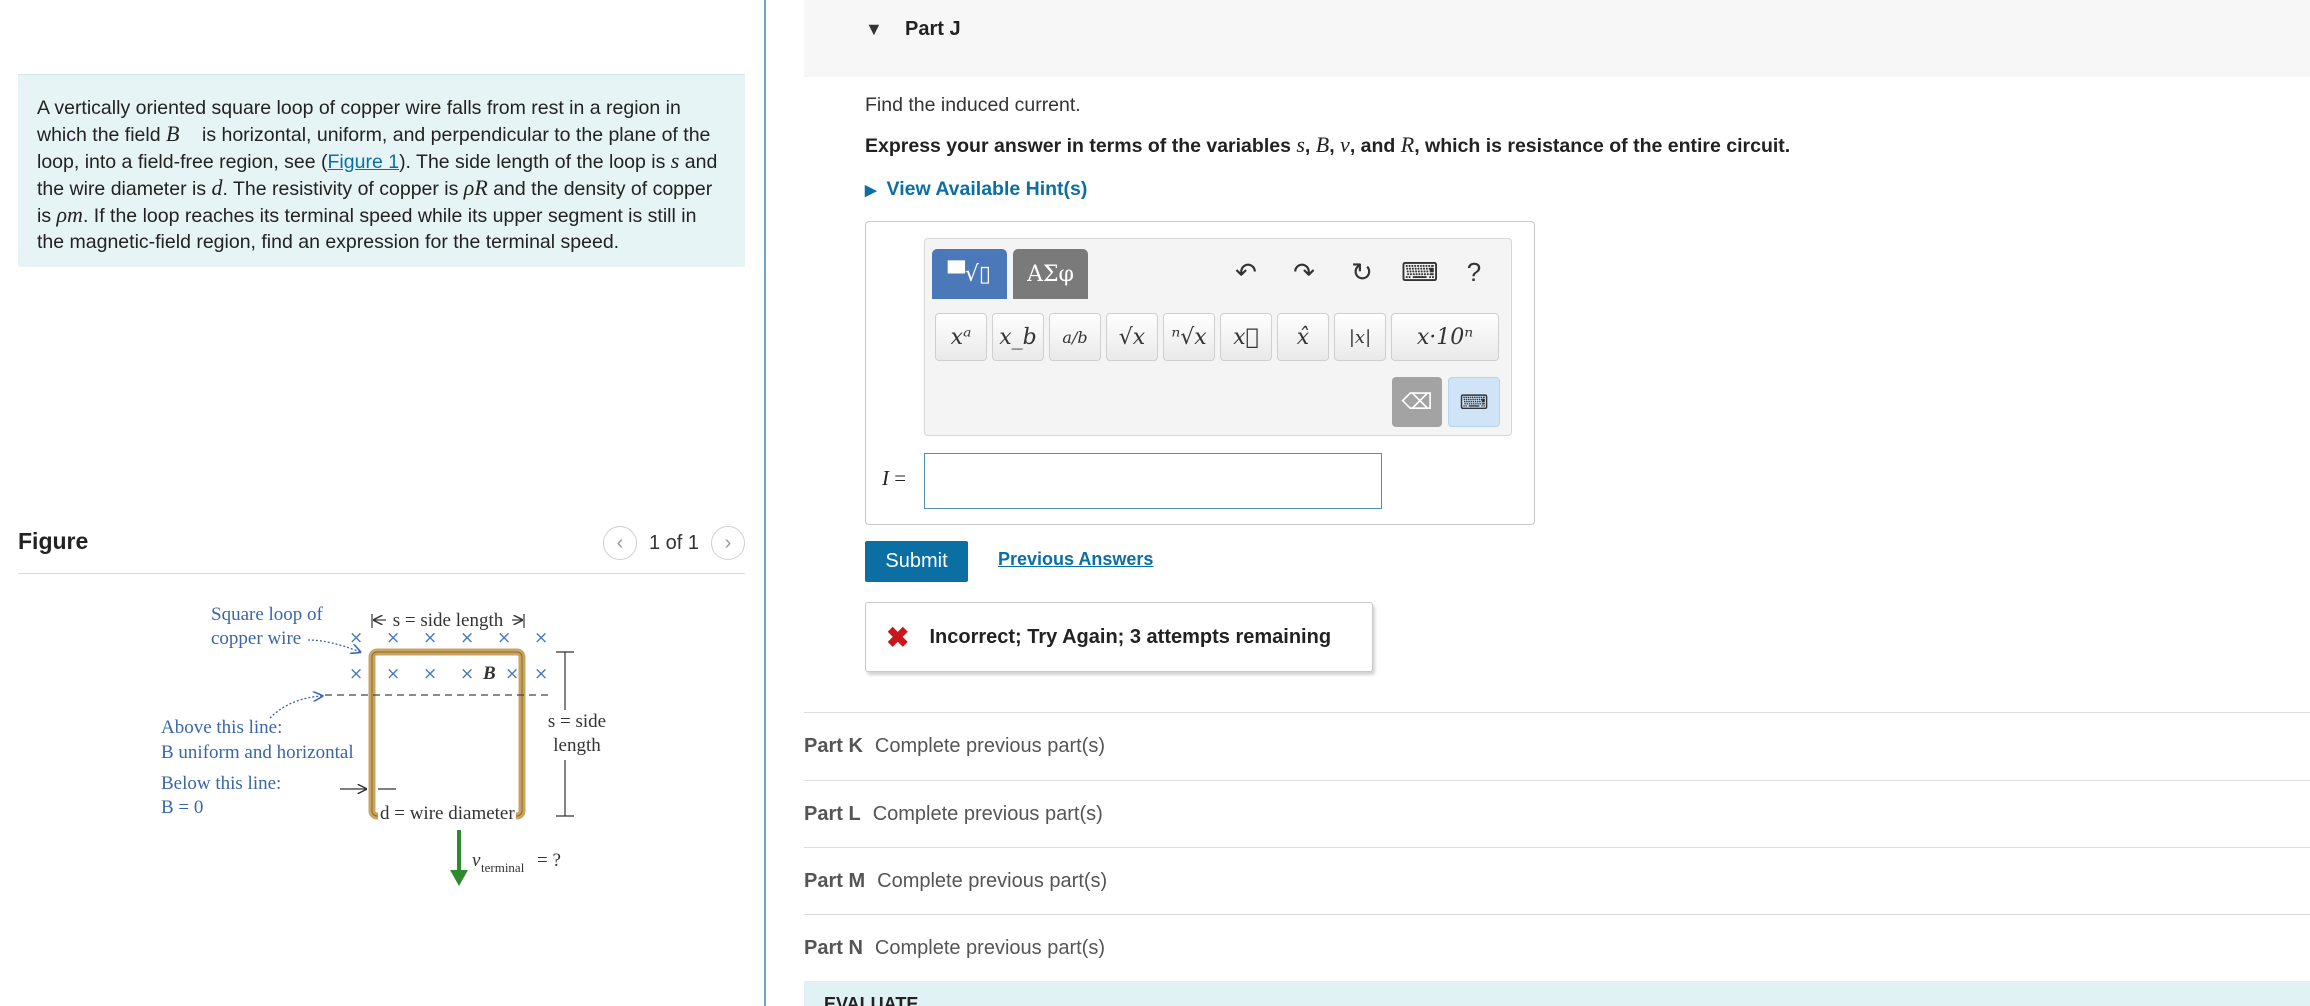 The width and height of the screenshot is (2310, 1006). What do you see at coordinates (1018, 337) in the screenshot?
I see `subscript-button: x_b` at bounding box center [1018, 337].